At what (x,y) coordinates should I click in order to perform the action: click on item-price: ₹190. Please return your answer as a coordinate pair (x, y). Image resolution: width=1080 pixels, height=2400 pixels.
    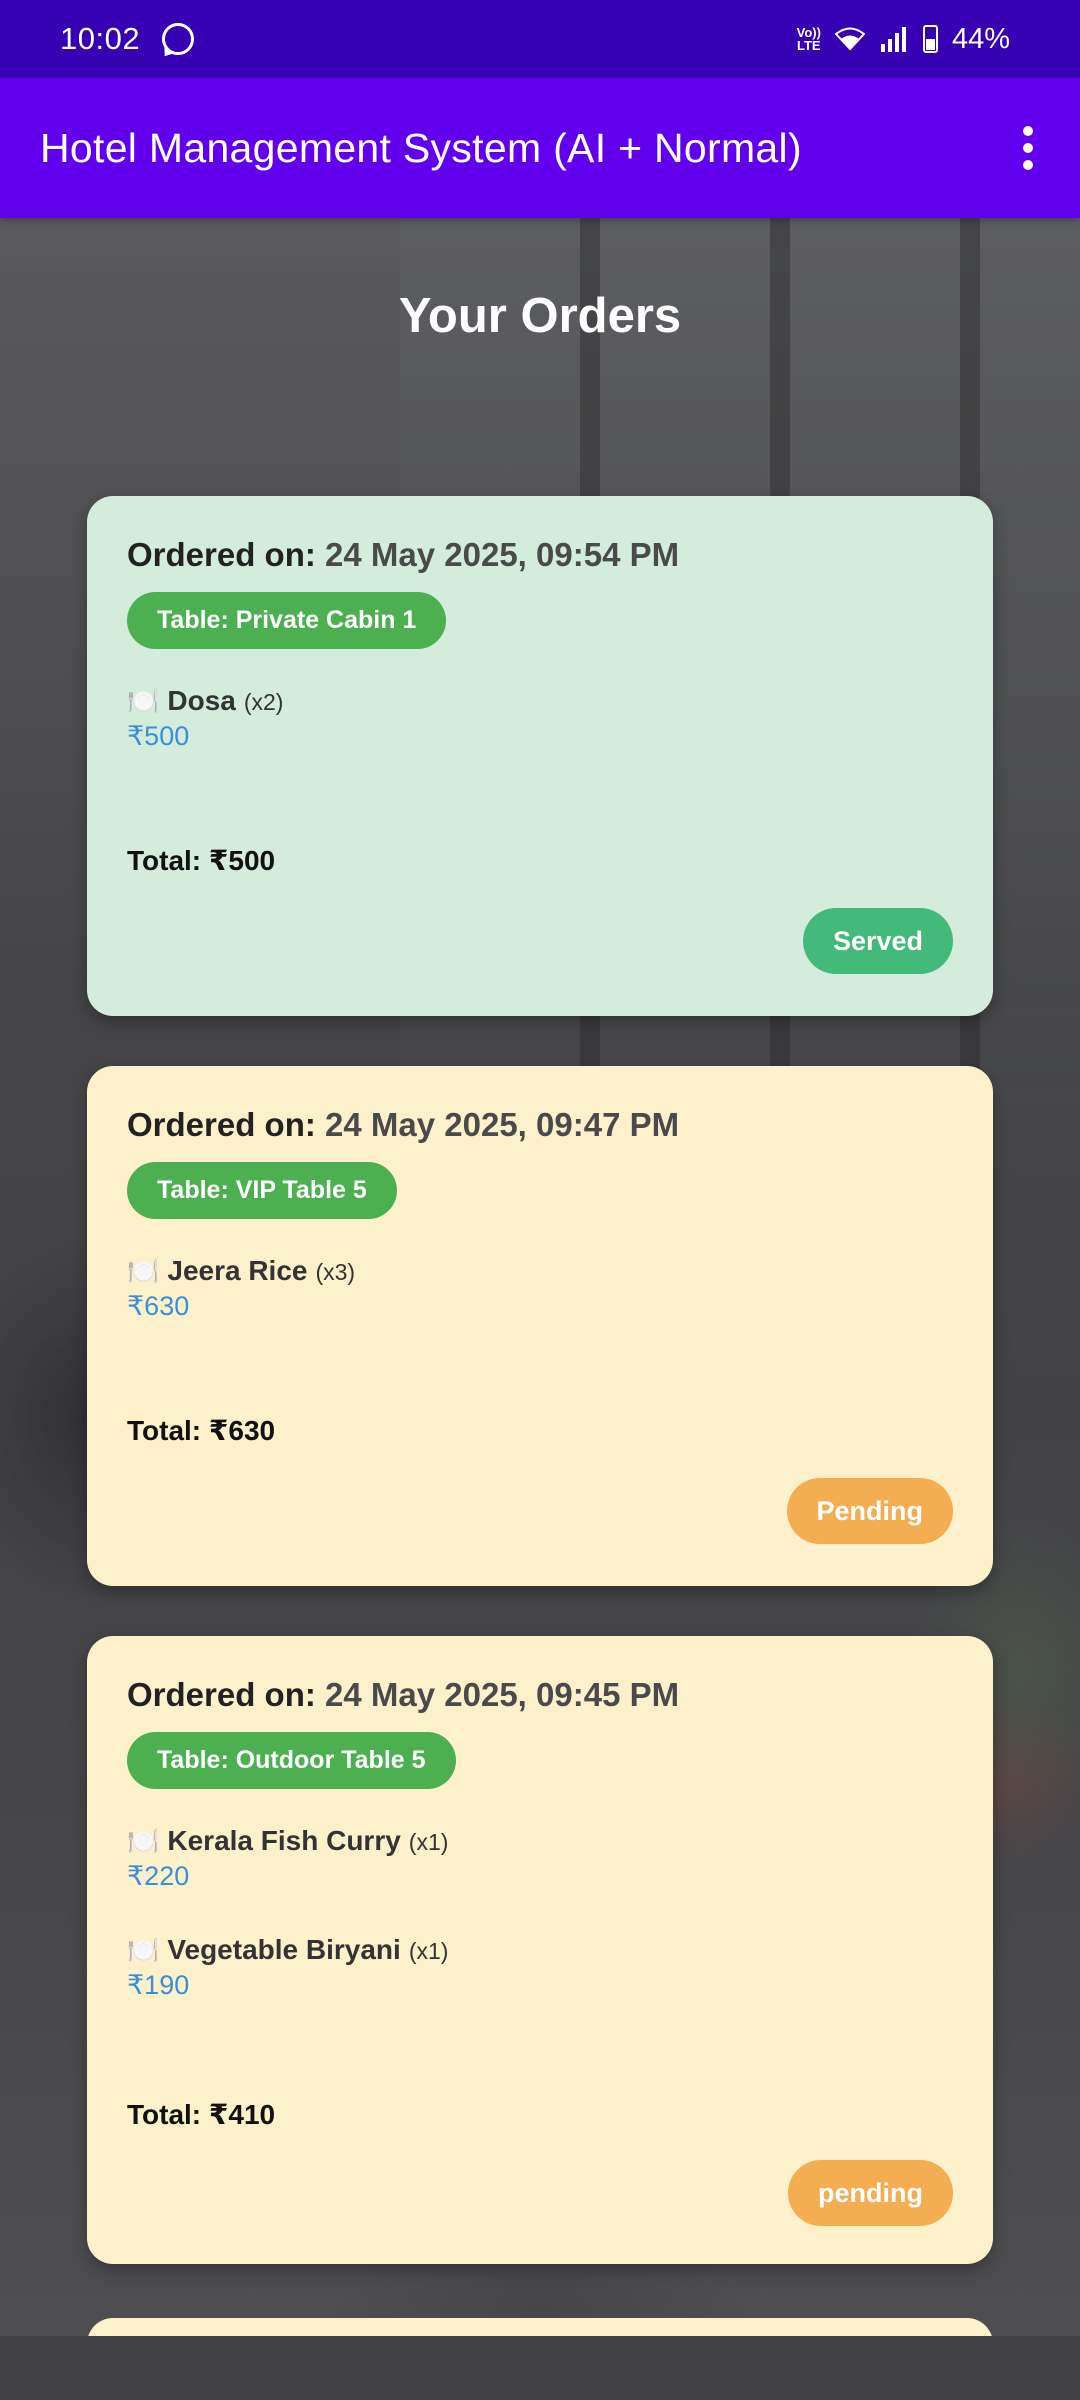
    Looking at the image, I should click on (158, 1985).